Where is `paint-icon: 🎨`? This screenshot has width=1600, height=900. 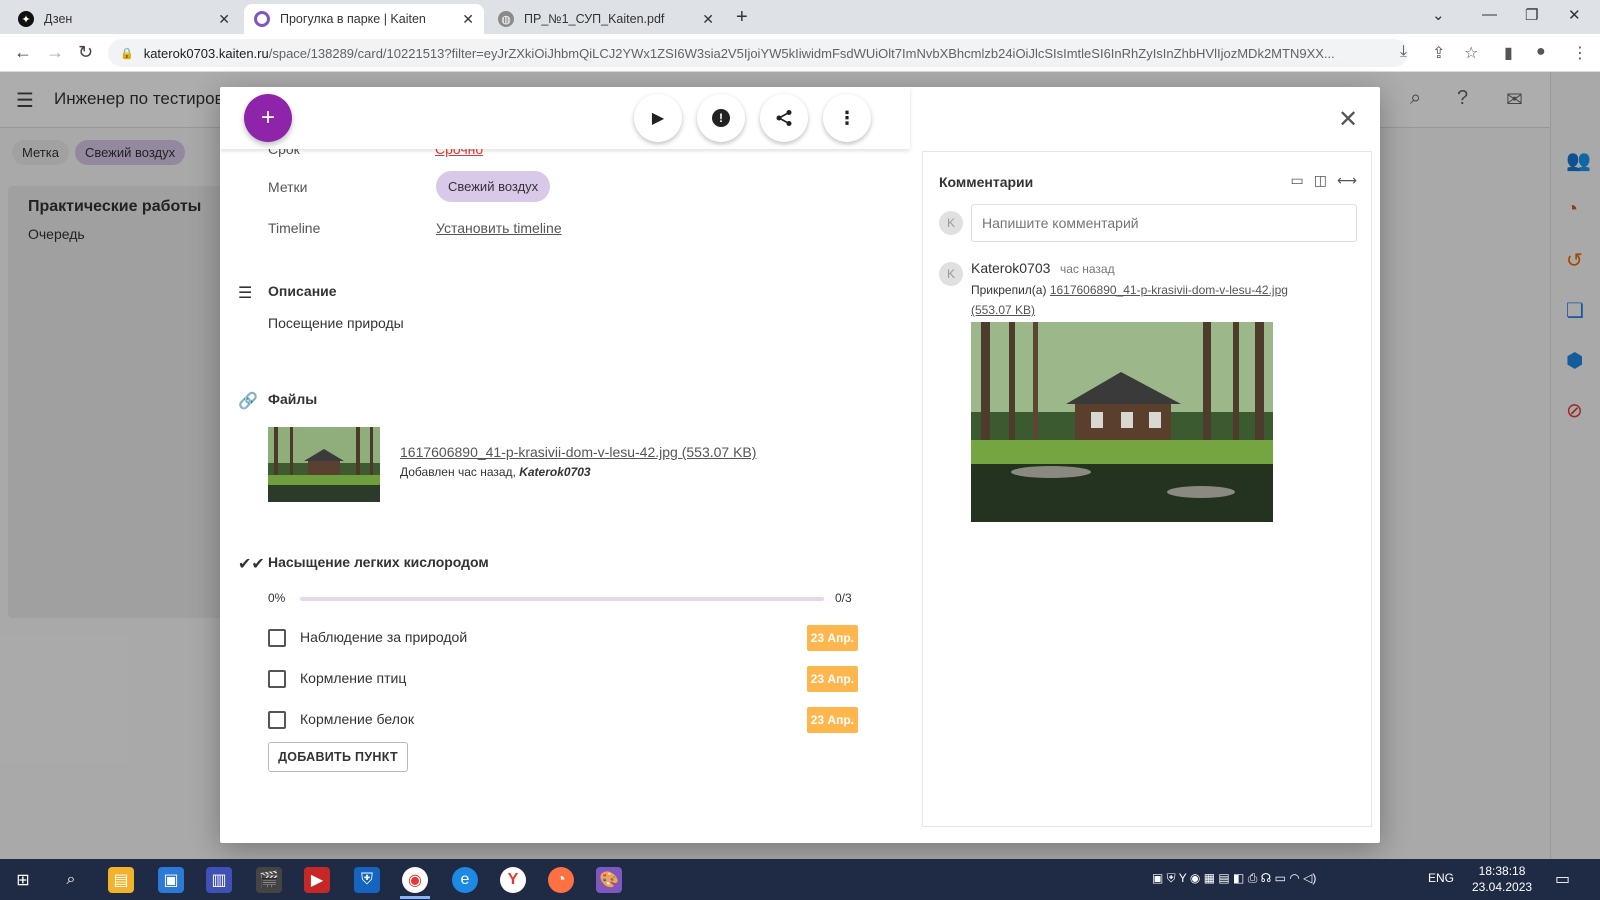
paint-icon: 🎨 is located at coordinates (609, 880).